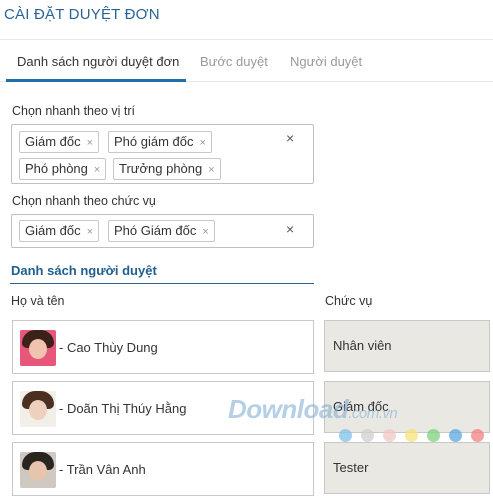 This screenshot has width=493, height=500. Describe the element at coordinates (162, 283) in the screenshot. I see `section-divider` at that location.